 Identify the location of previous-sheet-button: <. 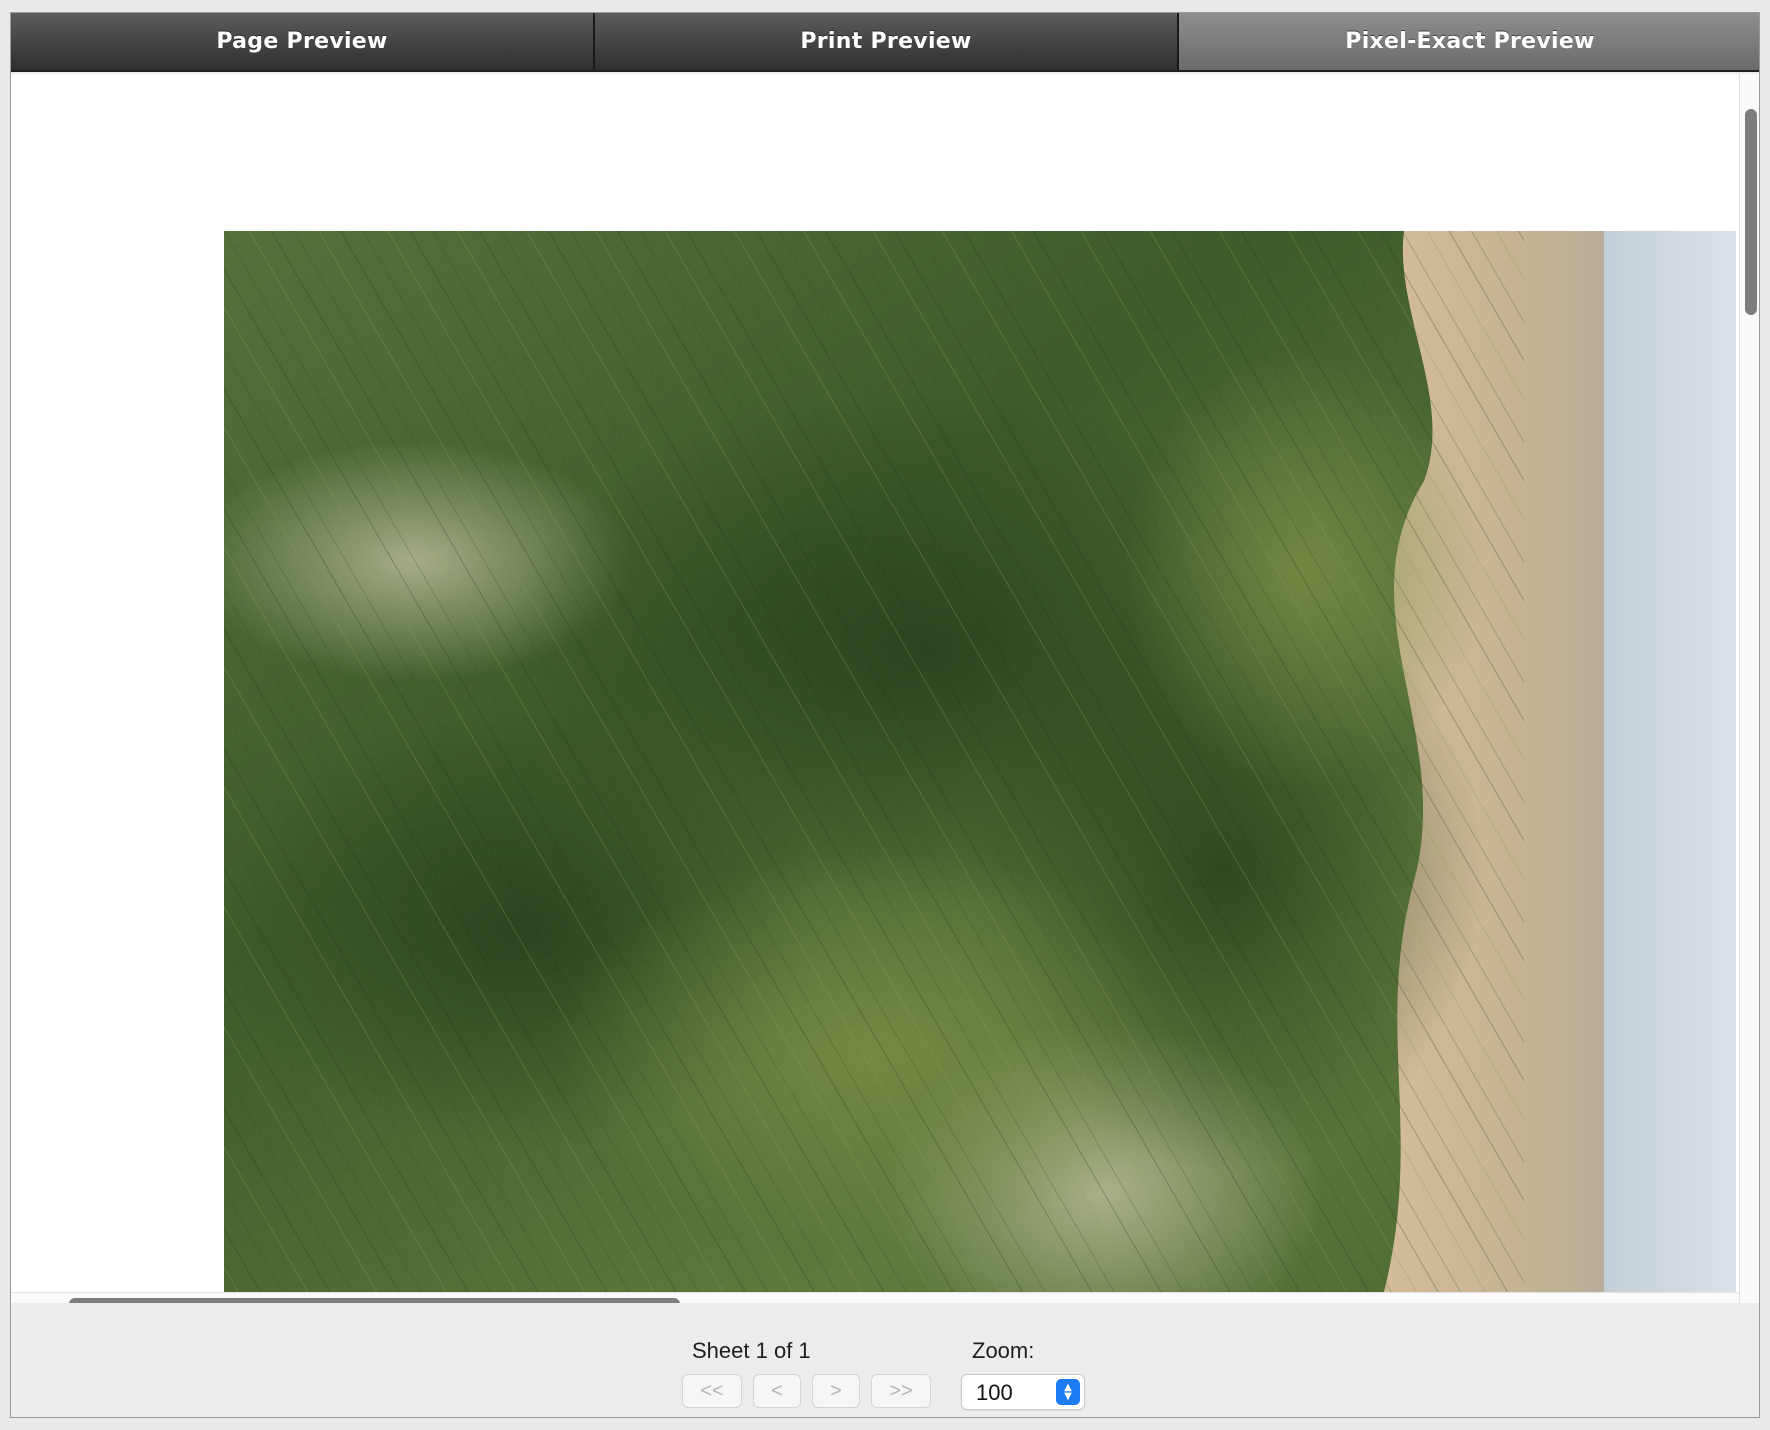
(777, 1391).